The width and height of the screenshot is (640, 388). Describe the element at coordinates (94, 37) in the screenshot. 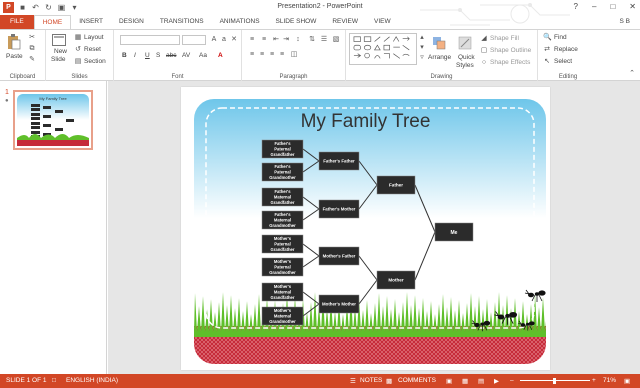

I see `layout-button: Layout` at that location.